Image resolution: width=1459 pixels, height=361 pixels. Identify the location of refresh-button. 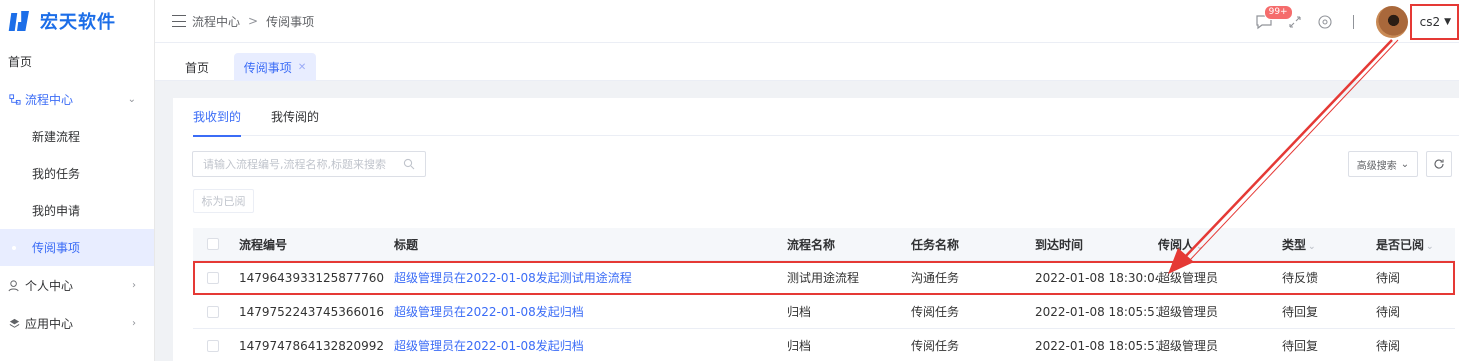
(1439, 164).